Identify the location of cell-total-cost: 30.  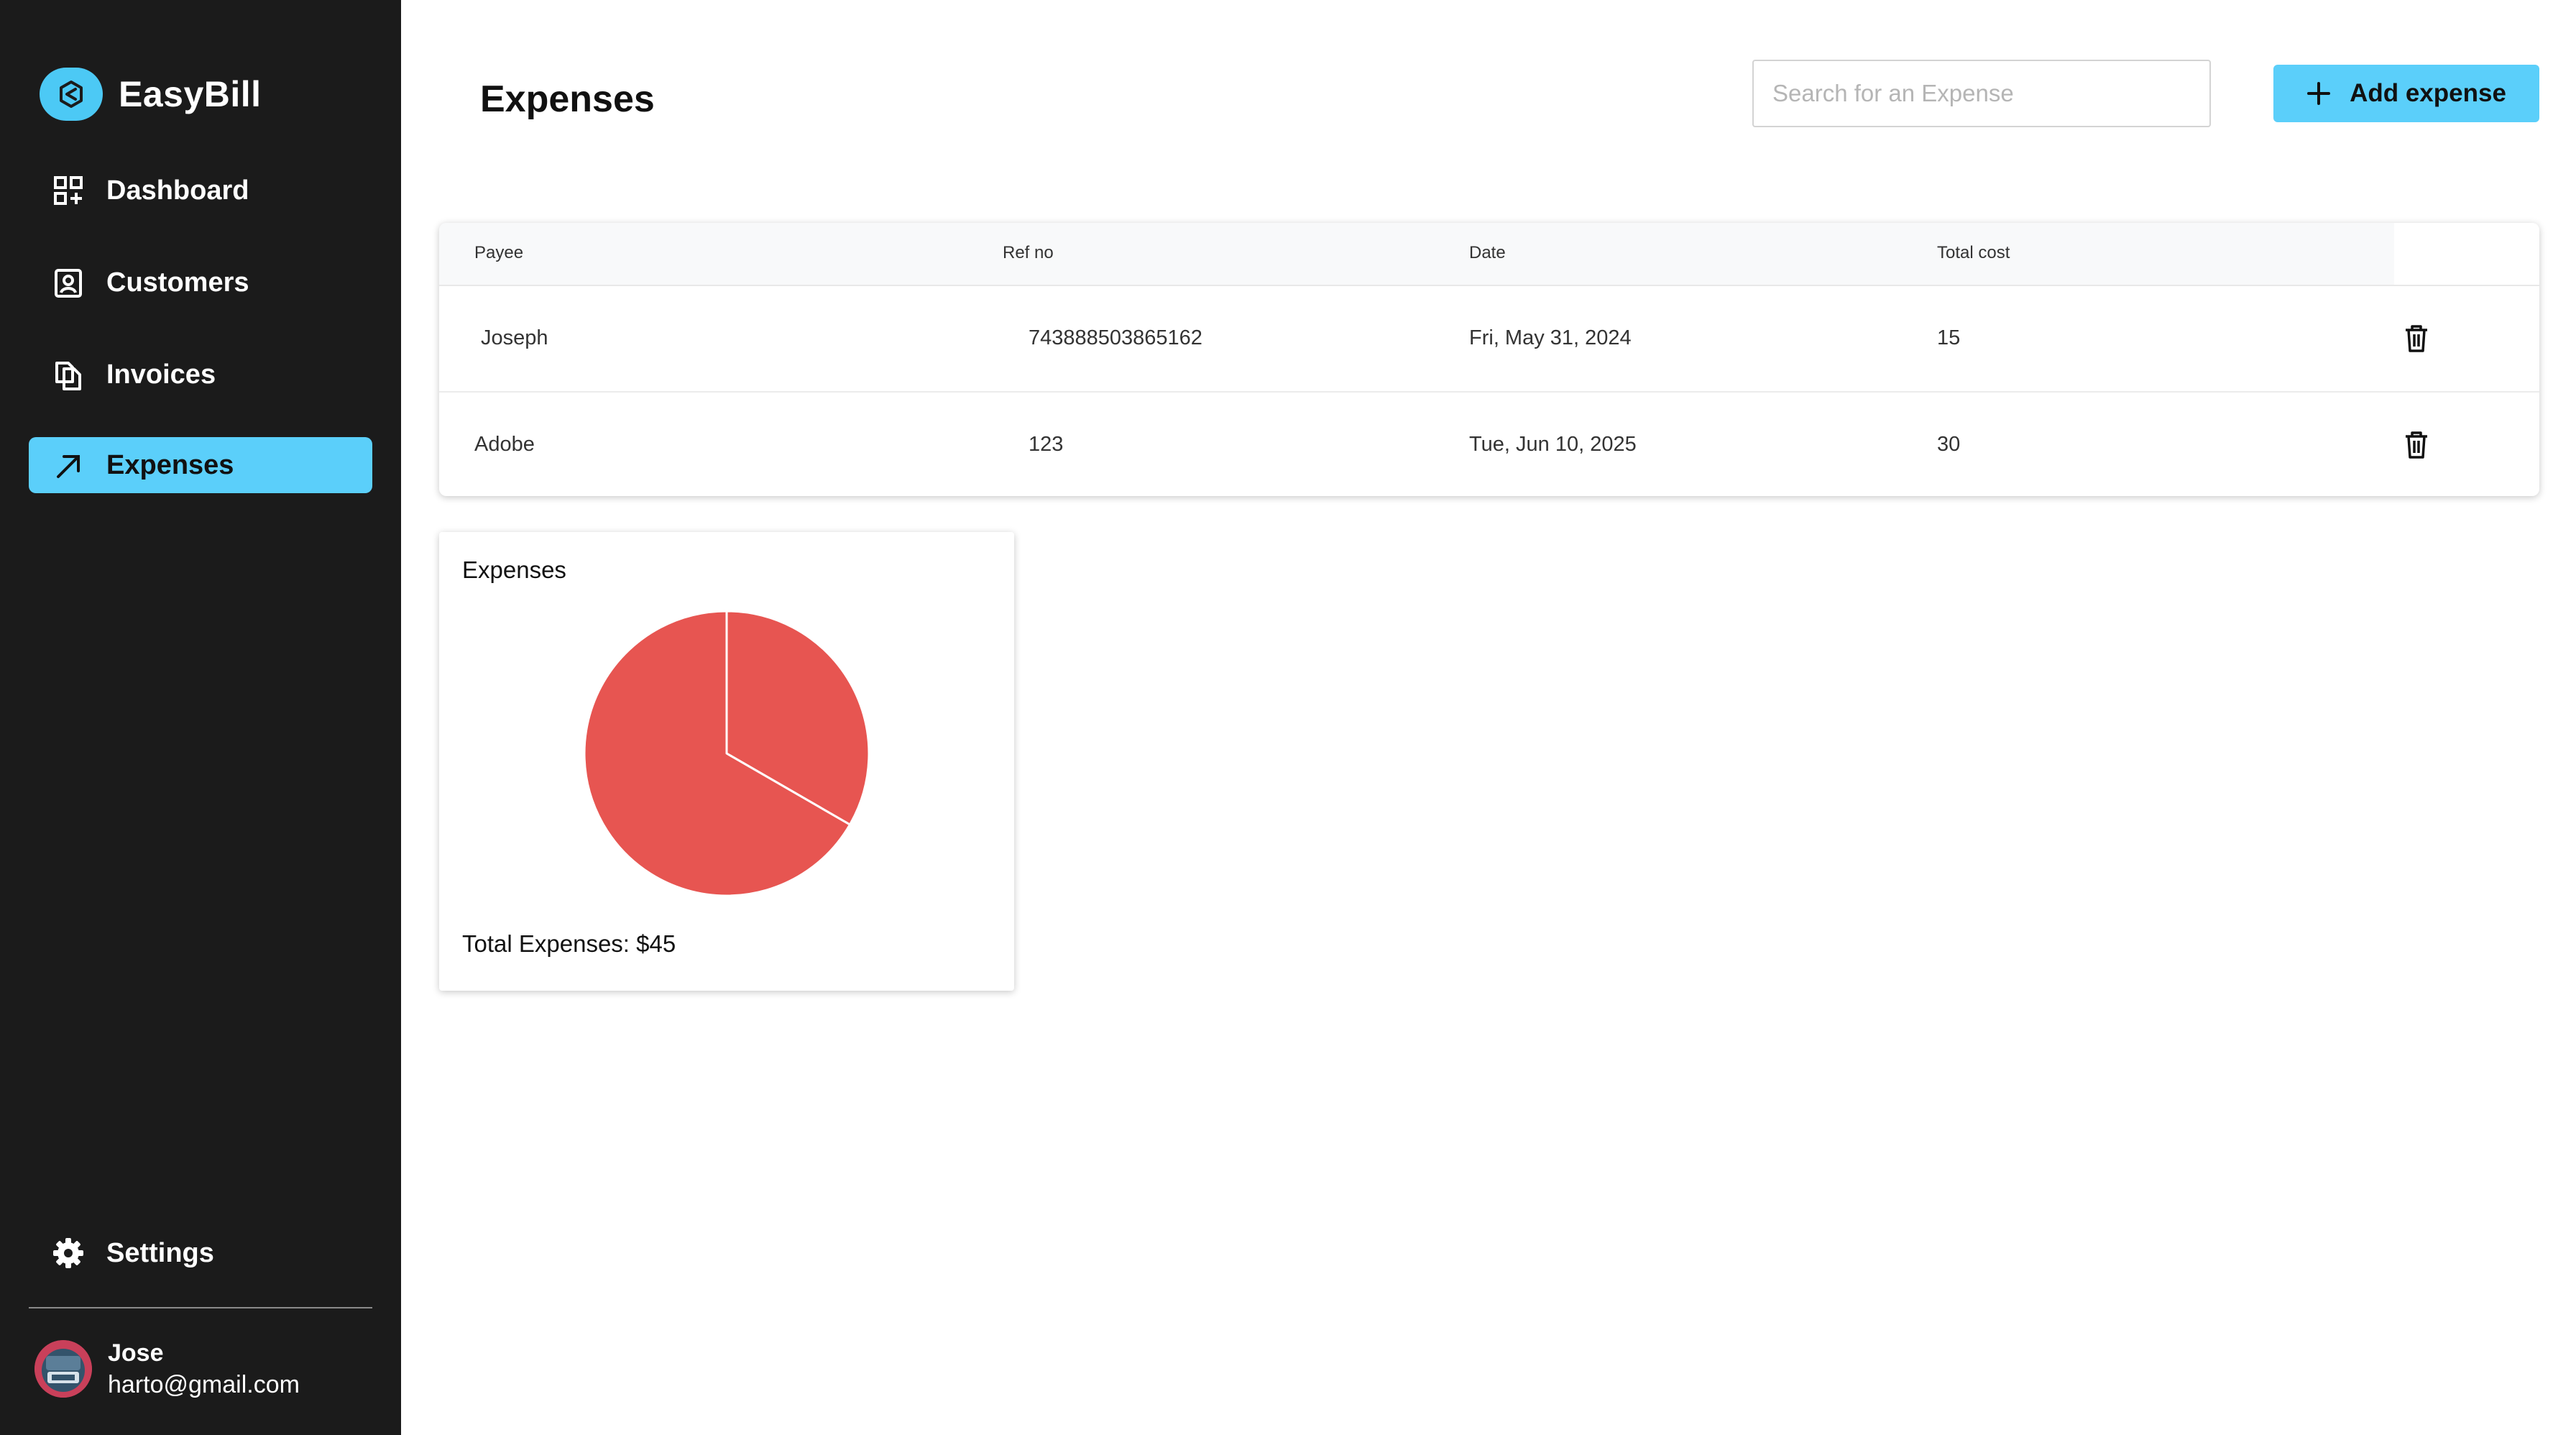
(1949, 444).